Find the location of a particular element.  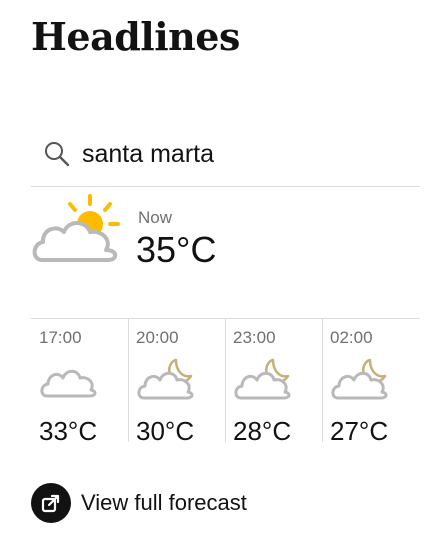

hour-item: 20:00 30°C is located at coordinates (176, 382).